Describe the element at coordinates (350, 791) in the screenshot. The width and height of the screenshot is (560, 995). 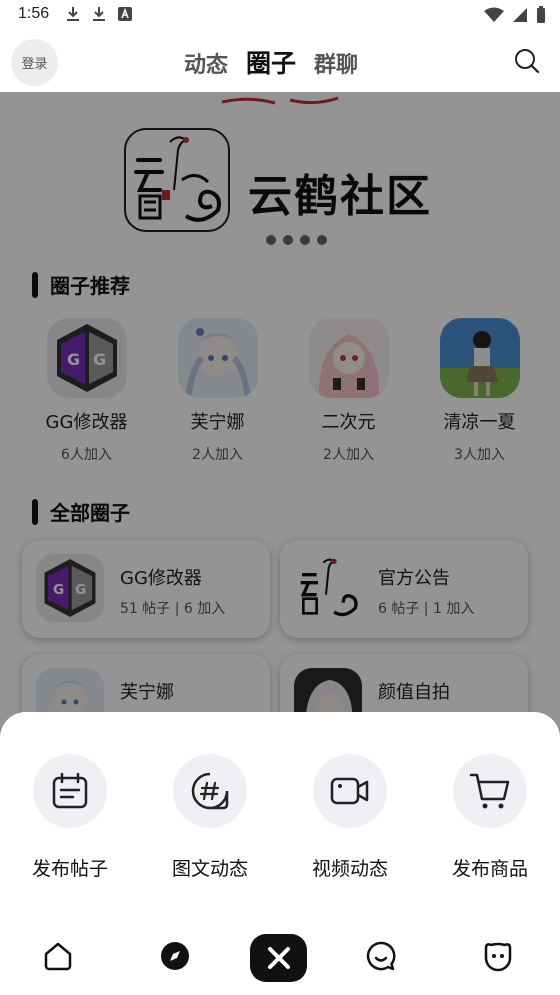
I see `video-icon` at that location.